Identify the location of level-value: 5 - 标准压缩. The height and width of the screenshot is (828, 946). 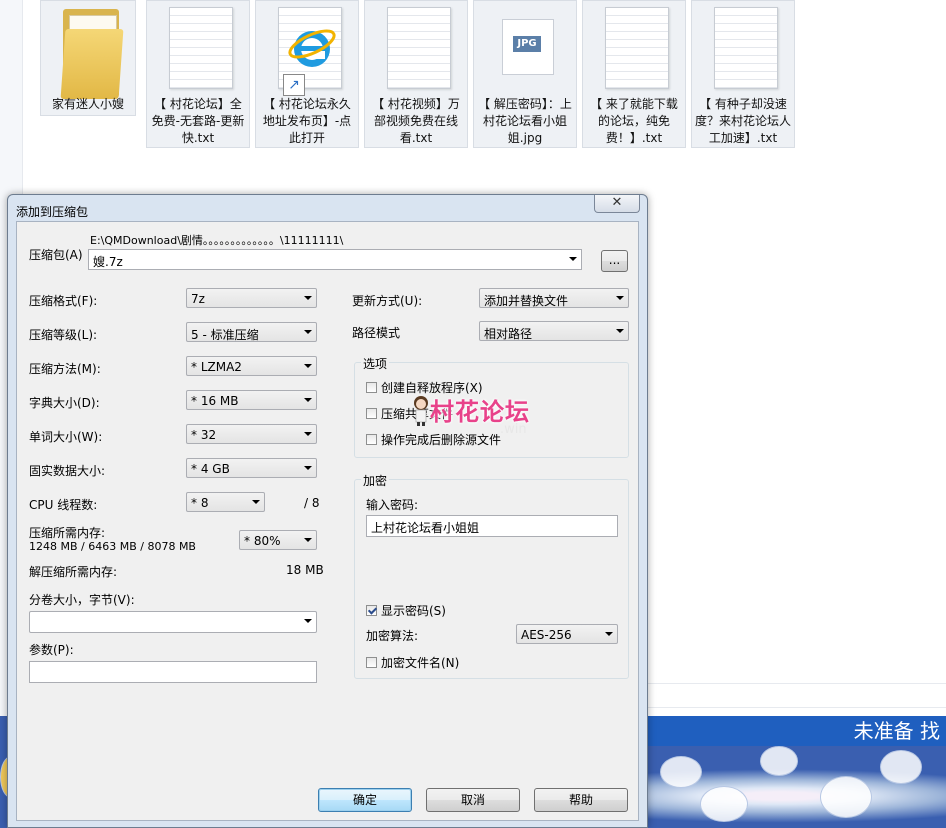
(225, 335).